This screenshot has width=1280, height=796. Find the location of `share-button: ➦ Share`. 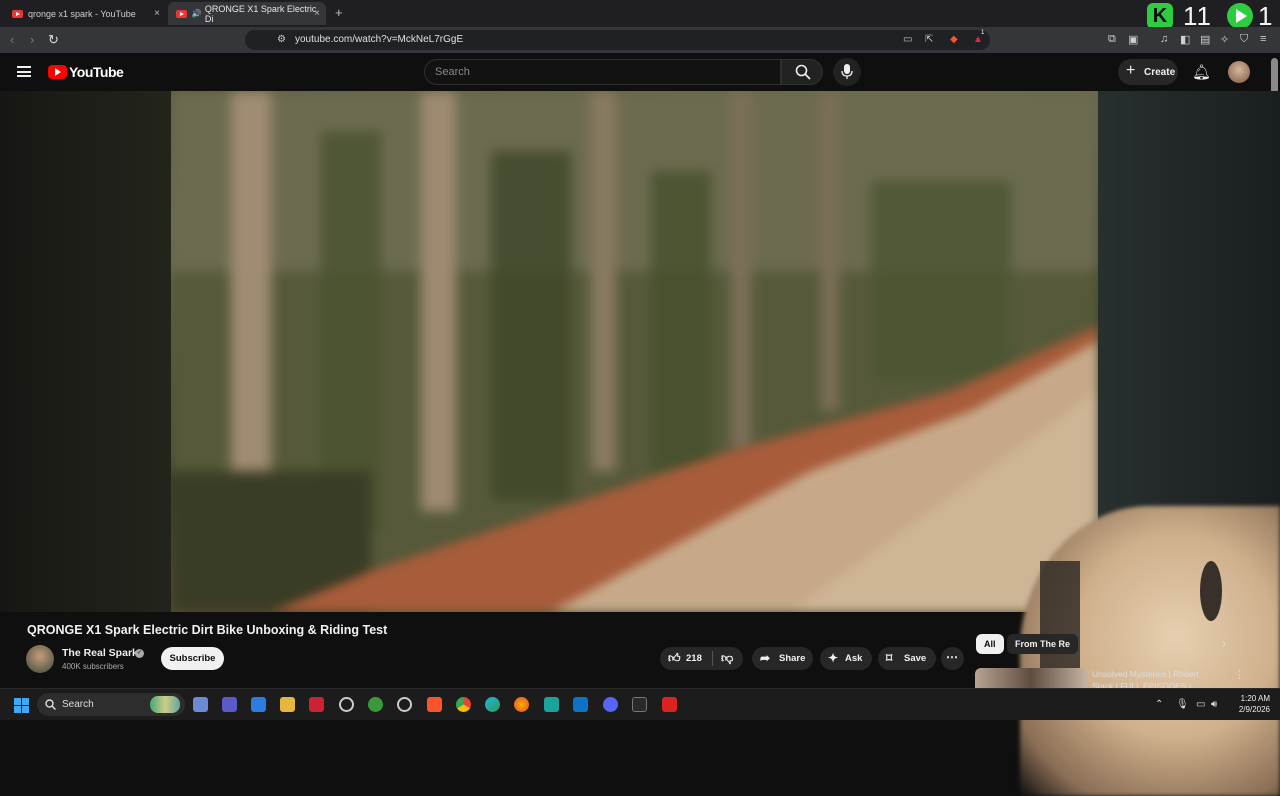

share-button: ➦ Share is located at coordinates (782, 658).